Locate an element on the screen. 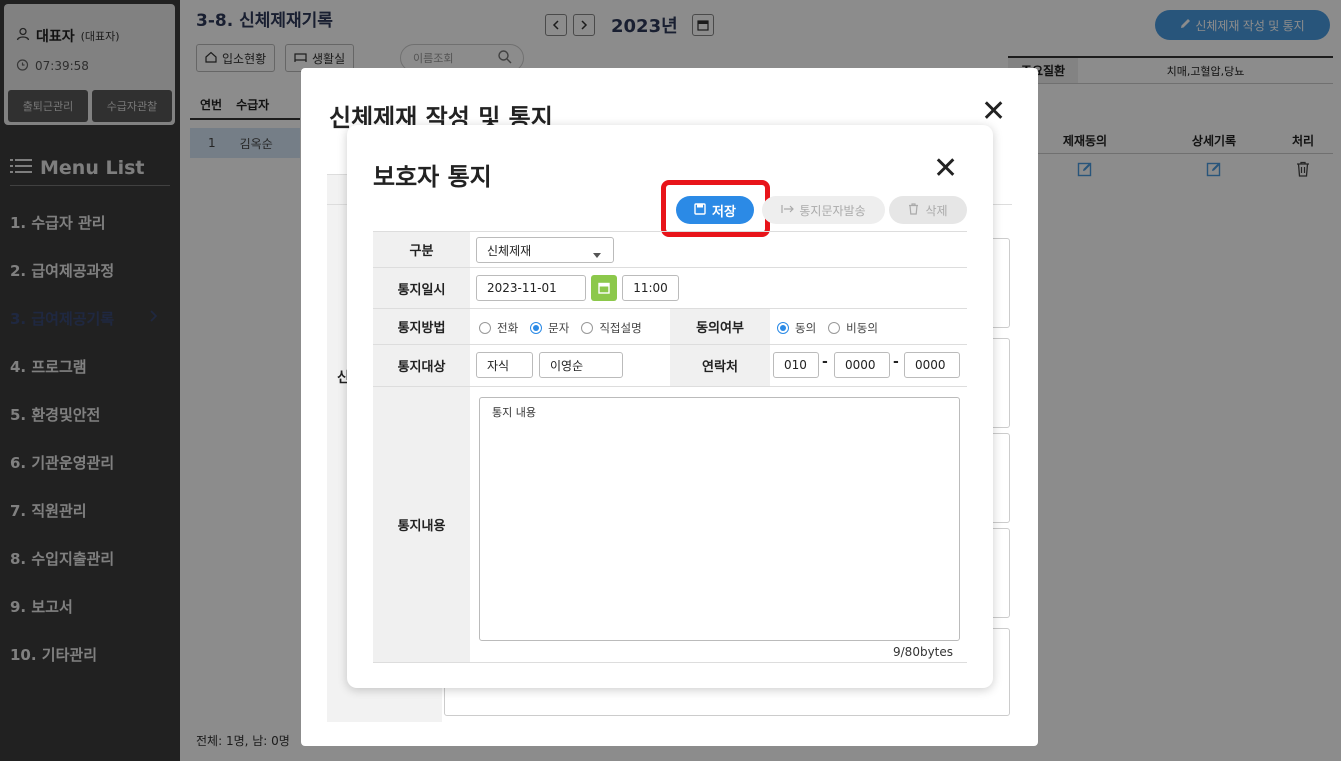  category-select: 신체제재 is located at coordinates (545, 250).